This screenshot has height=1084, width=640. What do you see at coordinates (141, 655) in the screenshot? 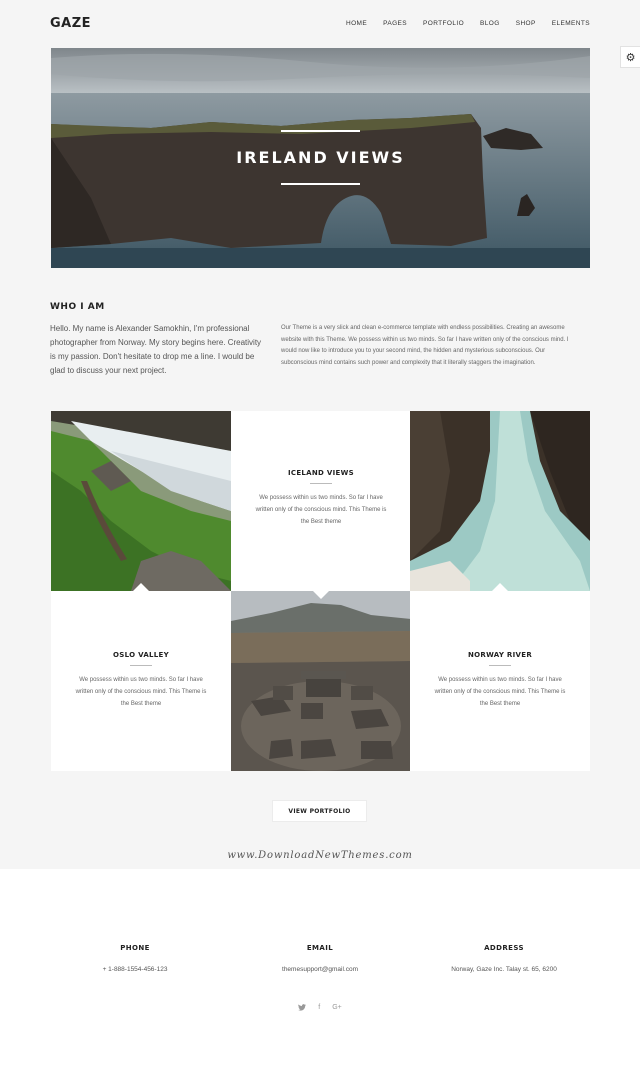
I see `card-title: OSLO VALLEY` at bounding box center [141, 655].